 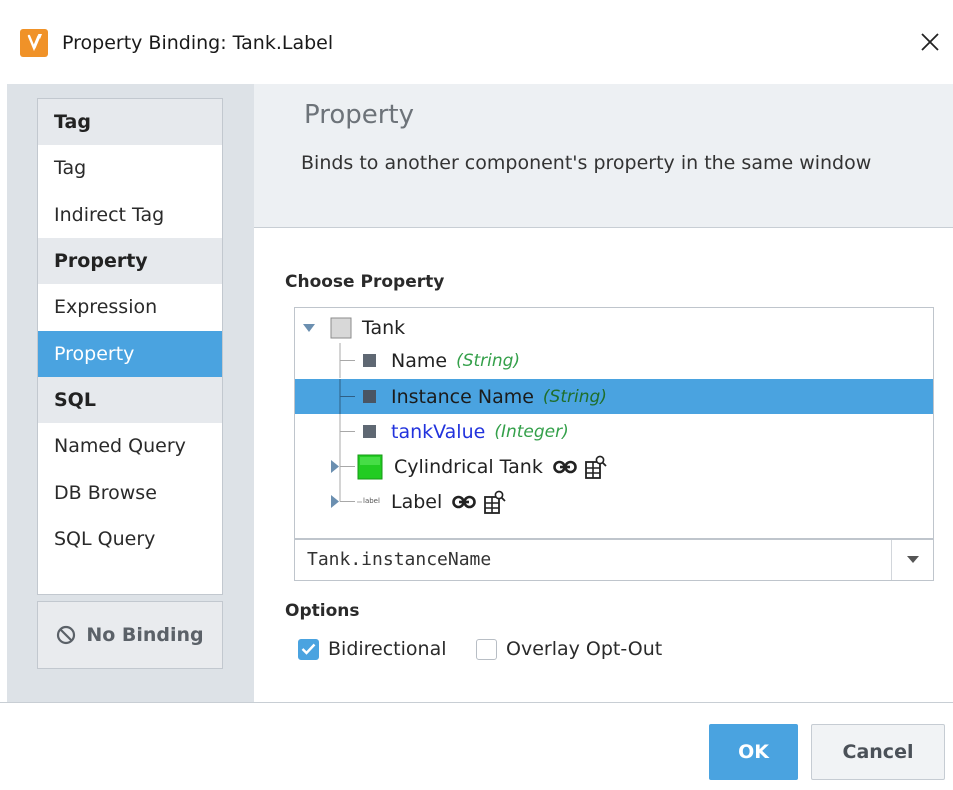 I want to click on no-binding-label: No Binding, so click(x=145, y=635).